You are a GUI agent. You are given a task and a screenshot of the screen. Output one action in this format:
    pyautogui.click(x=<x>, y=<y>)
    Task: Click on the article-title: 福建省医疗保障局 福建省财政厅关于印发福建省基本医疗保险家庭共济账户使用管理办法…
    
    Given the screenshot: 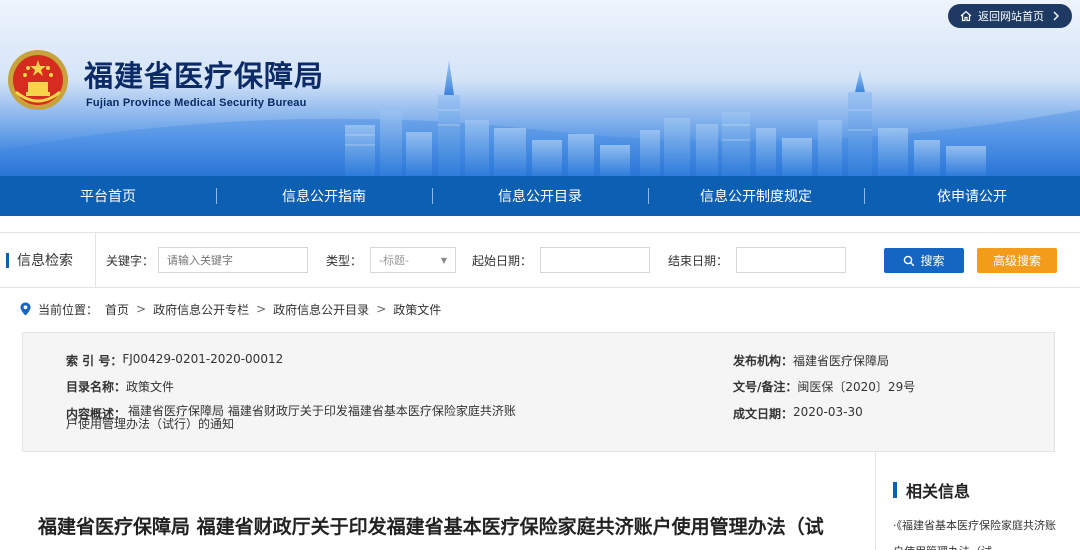 What is the action you would take?
    pyautogui.click(x=431, y=527)
    